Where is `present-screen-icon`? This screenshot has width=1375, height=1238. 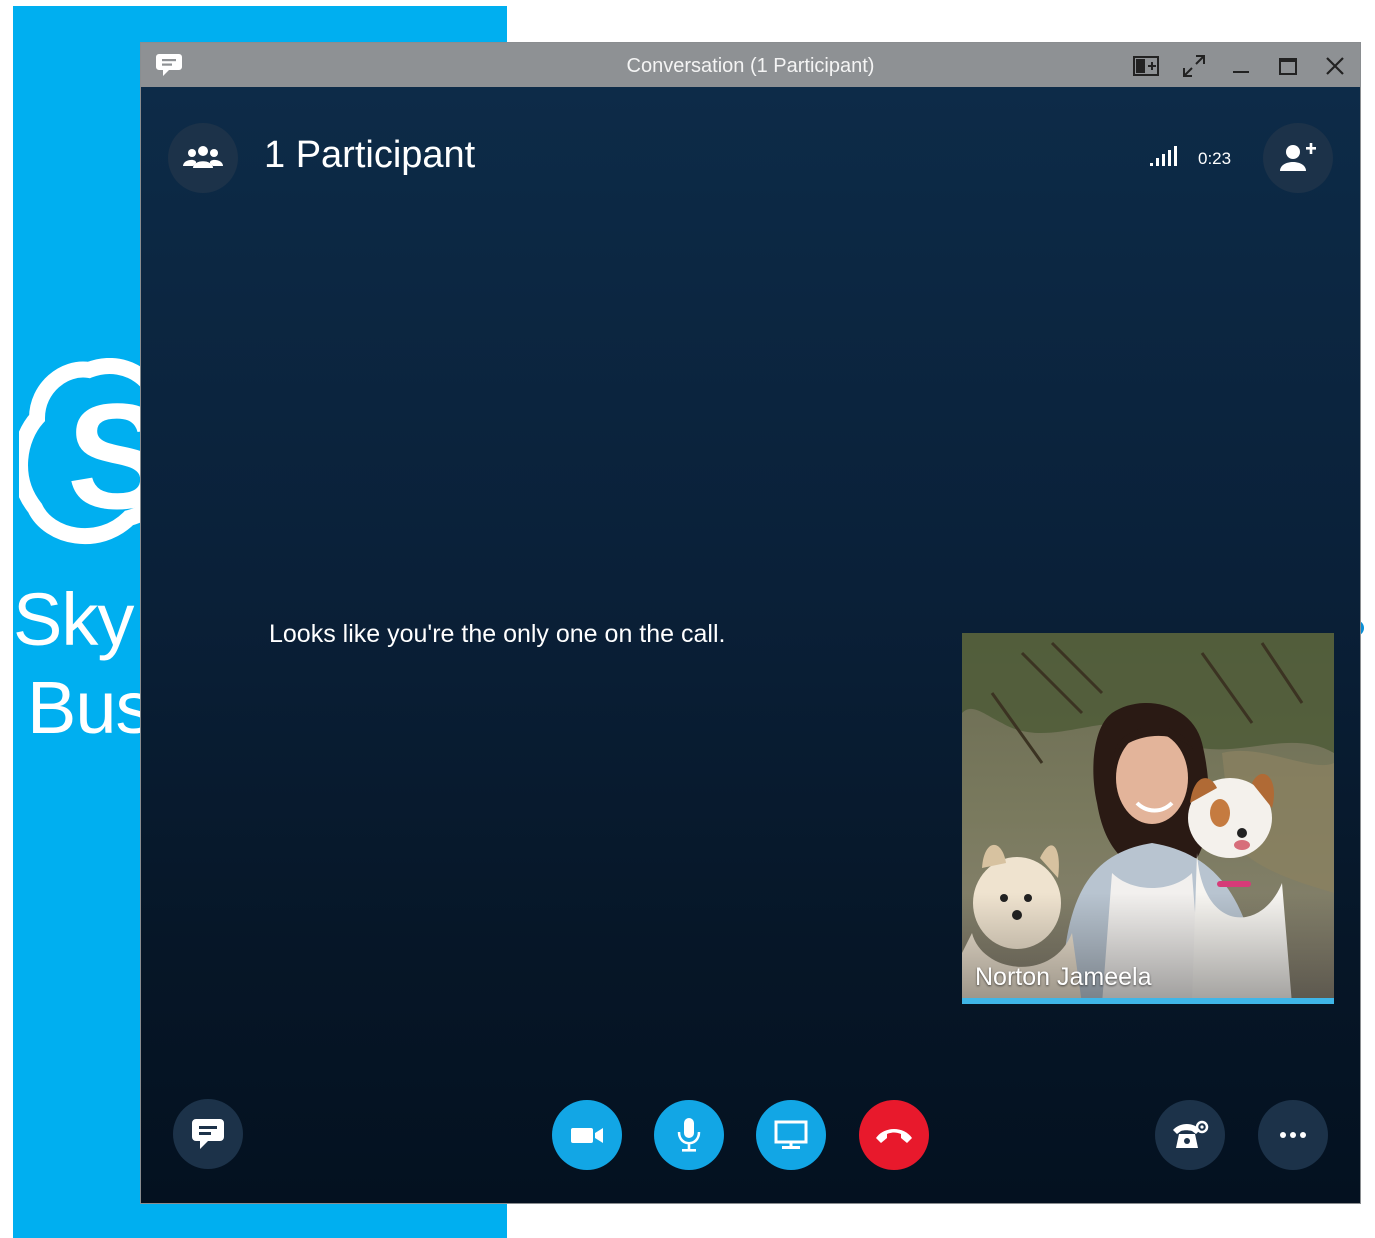 present-screen-icon is located at coordinates (791, 1134).